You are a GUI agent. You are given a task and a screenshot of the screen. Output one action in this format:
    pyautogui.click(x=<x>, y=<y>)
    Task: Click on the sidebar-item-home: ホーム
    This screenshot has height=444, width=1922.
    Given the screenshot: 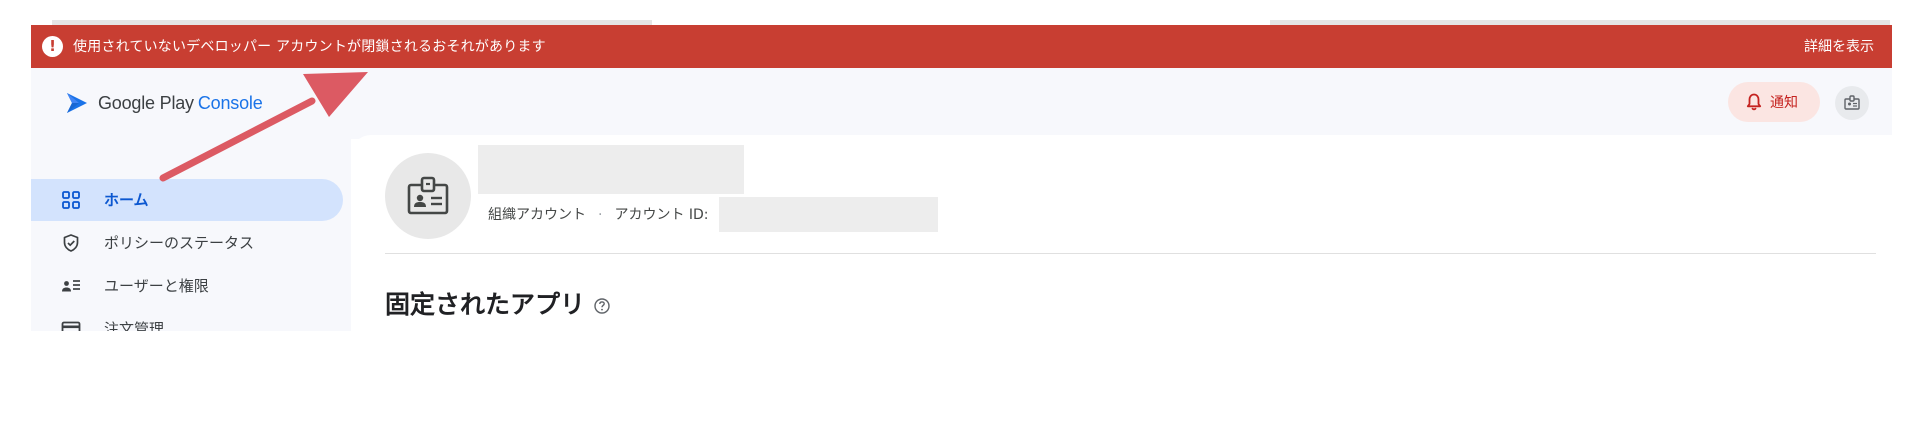 What is the action you would take?
    pyautogui.click(x=187, y=200)
    